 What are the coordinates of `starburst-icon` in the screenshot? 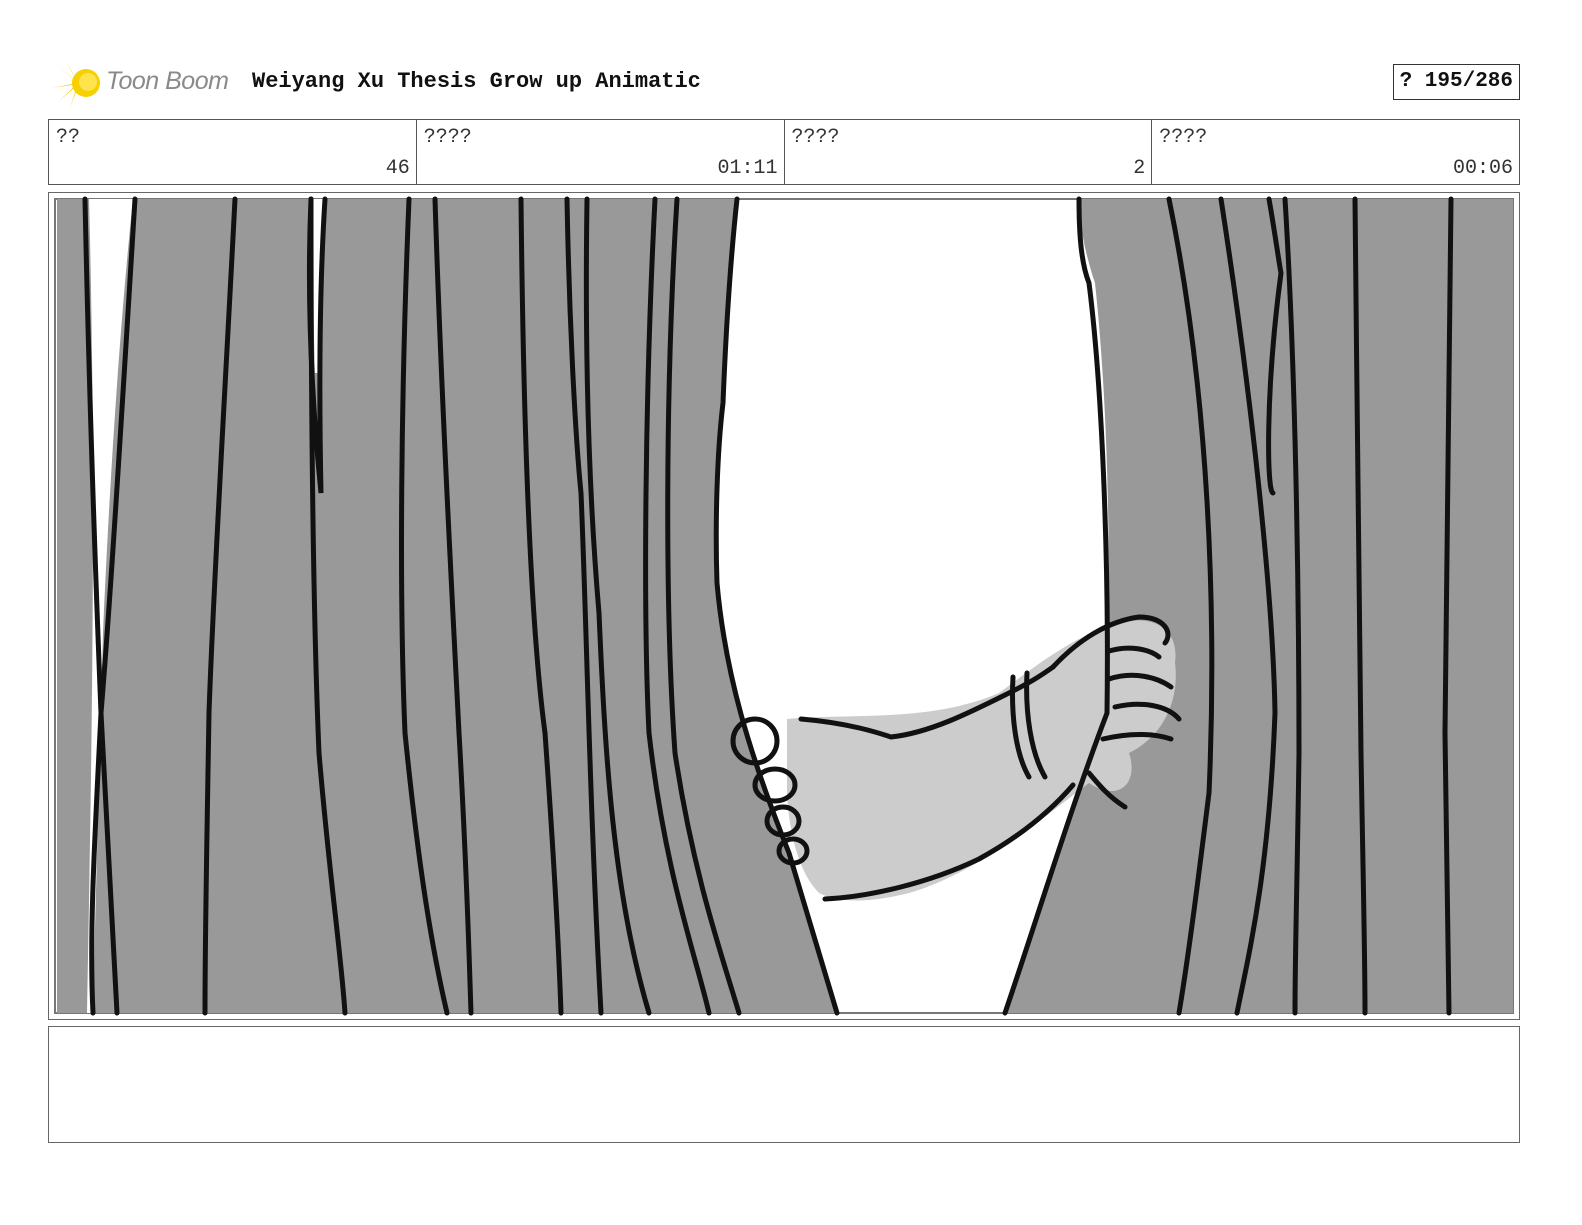 It's located at (75, 83).